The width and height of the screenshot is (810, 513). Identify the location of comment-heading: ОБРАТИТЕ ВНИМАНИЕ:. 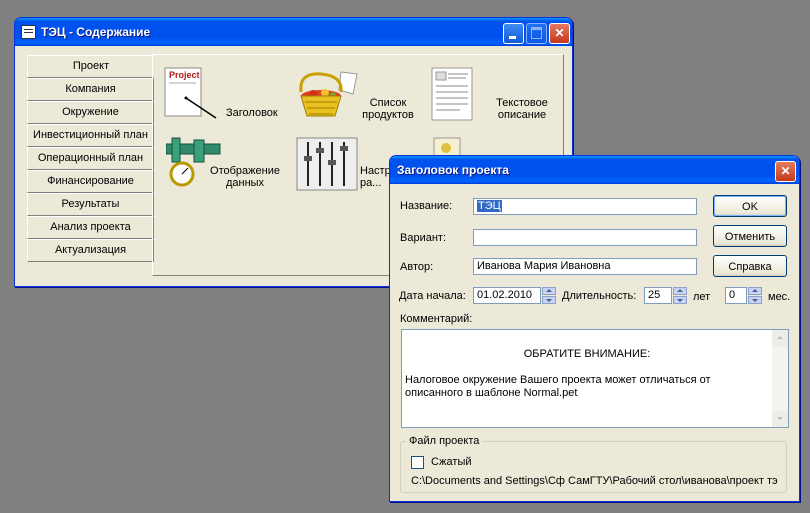
(587, 354).